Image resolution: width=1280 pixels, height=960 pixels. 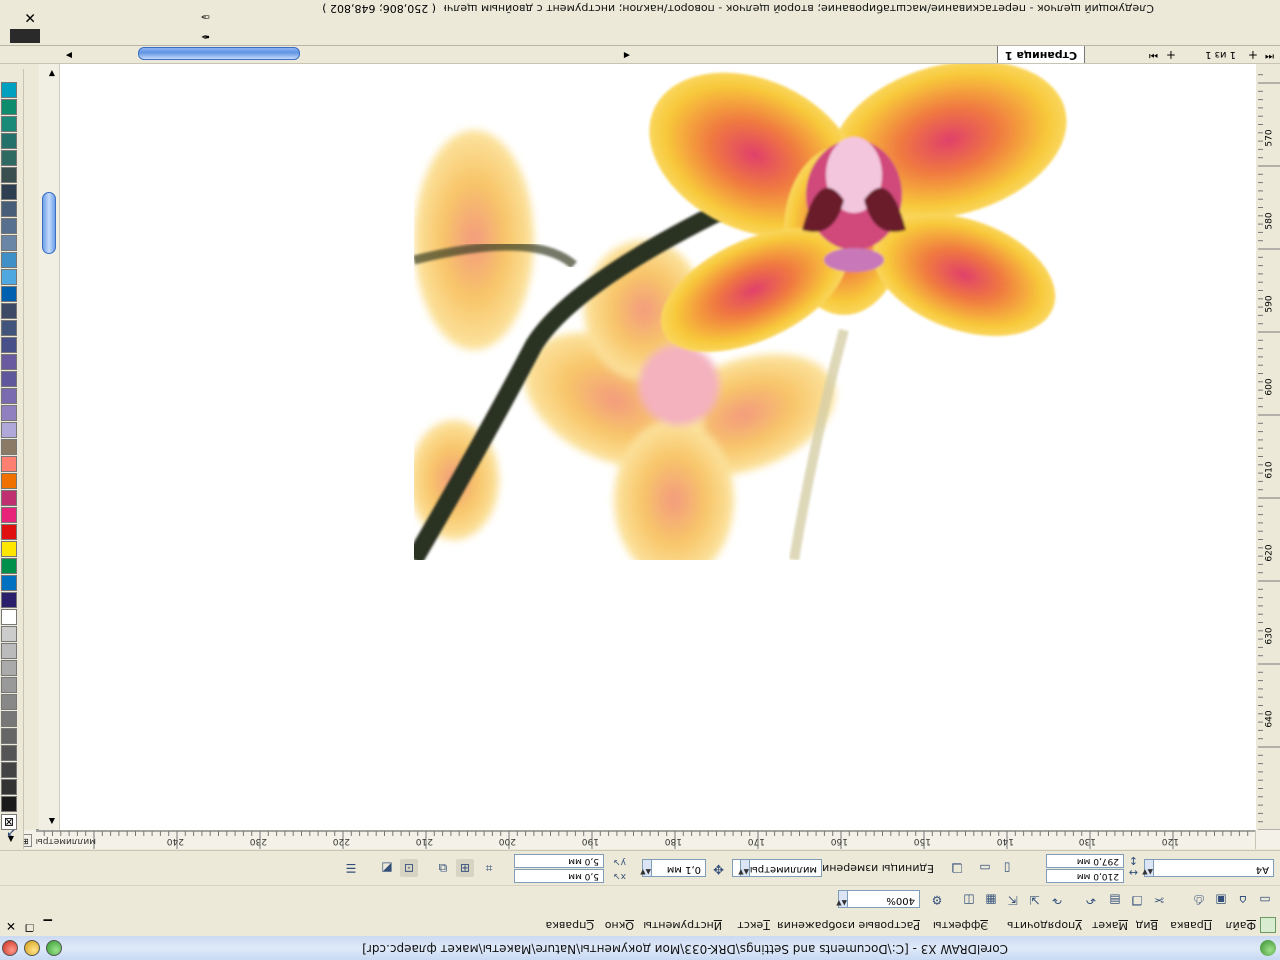 I want to click on options-properties-icon: ☰, so click(x=351, y=868).